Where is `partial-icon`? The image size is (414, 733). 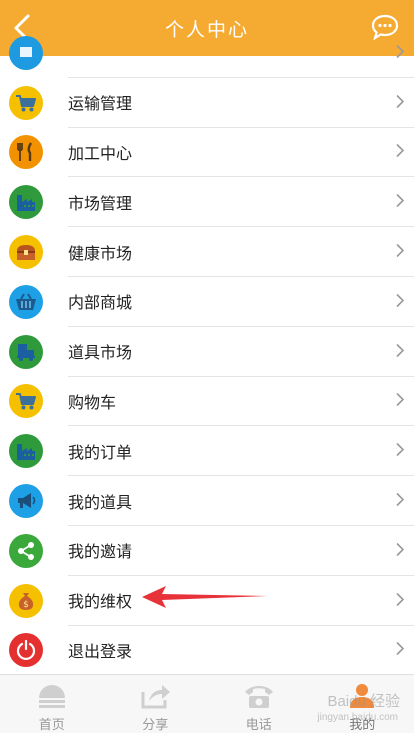 partial-icon is located at coordinates (26, 52).